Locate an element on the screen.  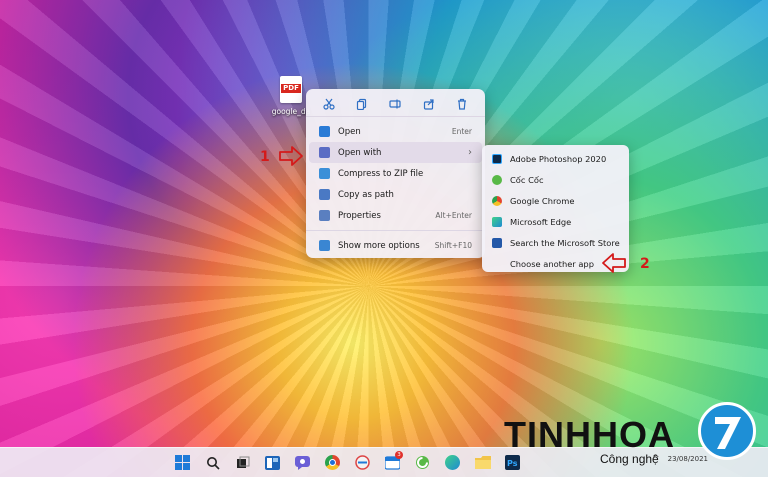
taskbar-icons: 3 Ps is located at coordinates (347, 462).